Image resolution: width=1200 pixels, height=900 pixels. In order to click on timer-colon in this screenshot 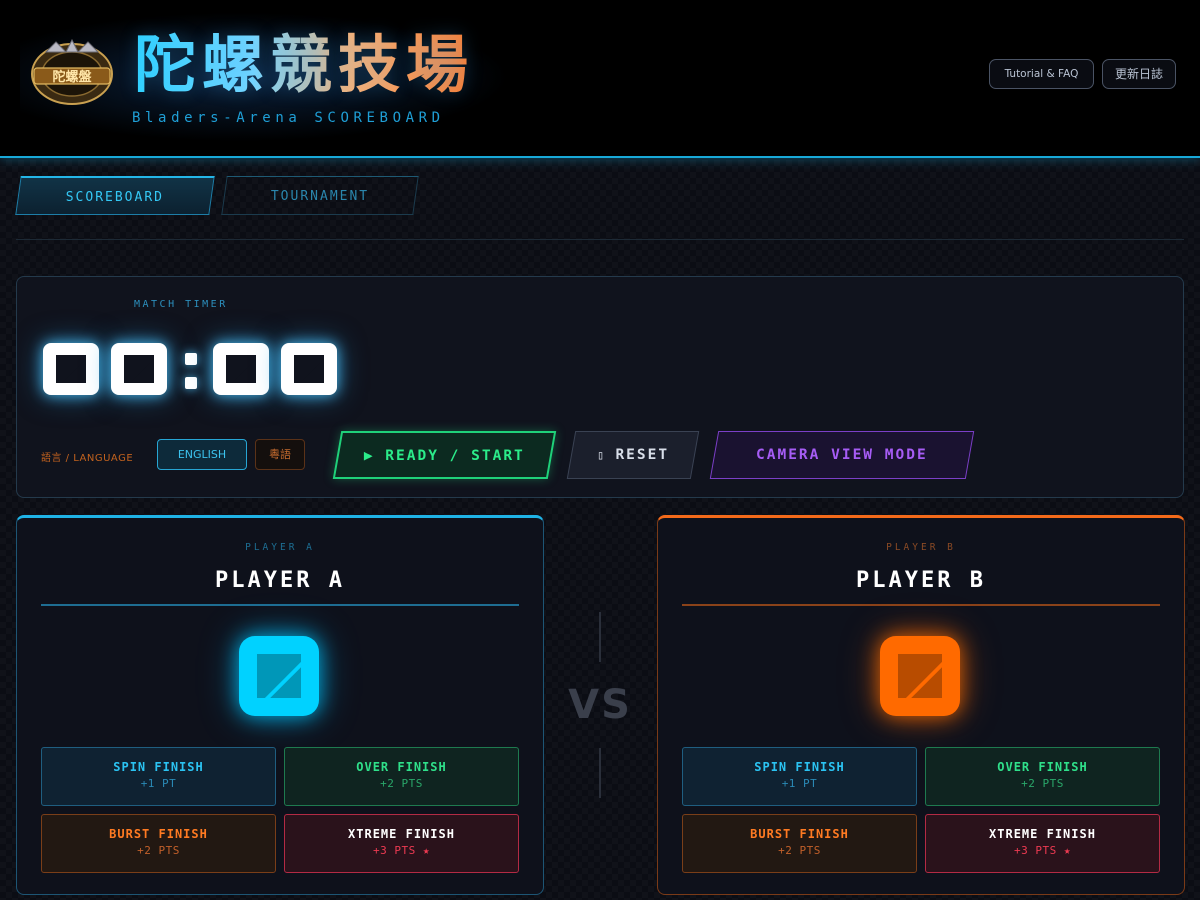, I will do `click(190, 369)`.